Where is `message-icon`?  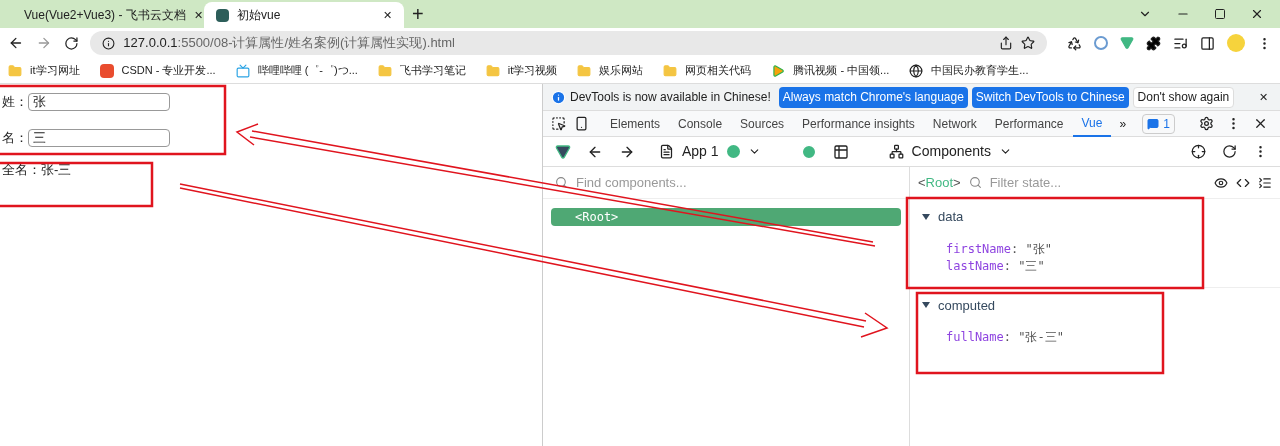 message-icon is located at coordinates (1153, 123).